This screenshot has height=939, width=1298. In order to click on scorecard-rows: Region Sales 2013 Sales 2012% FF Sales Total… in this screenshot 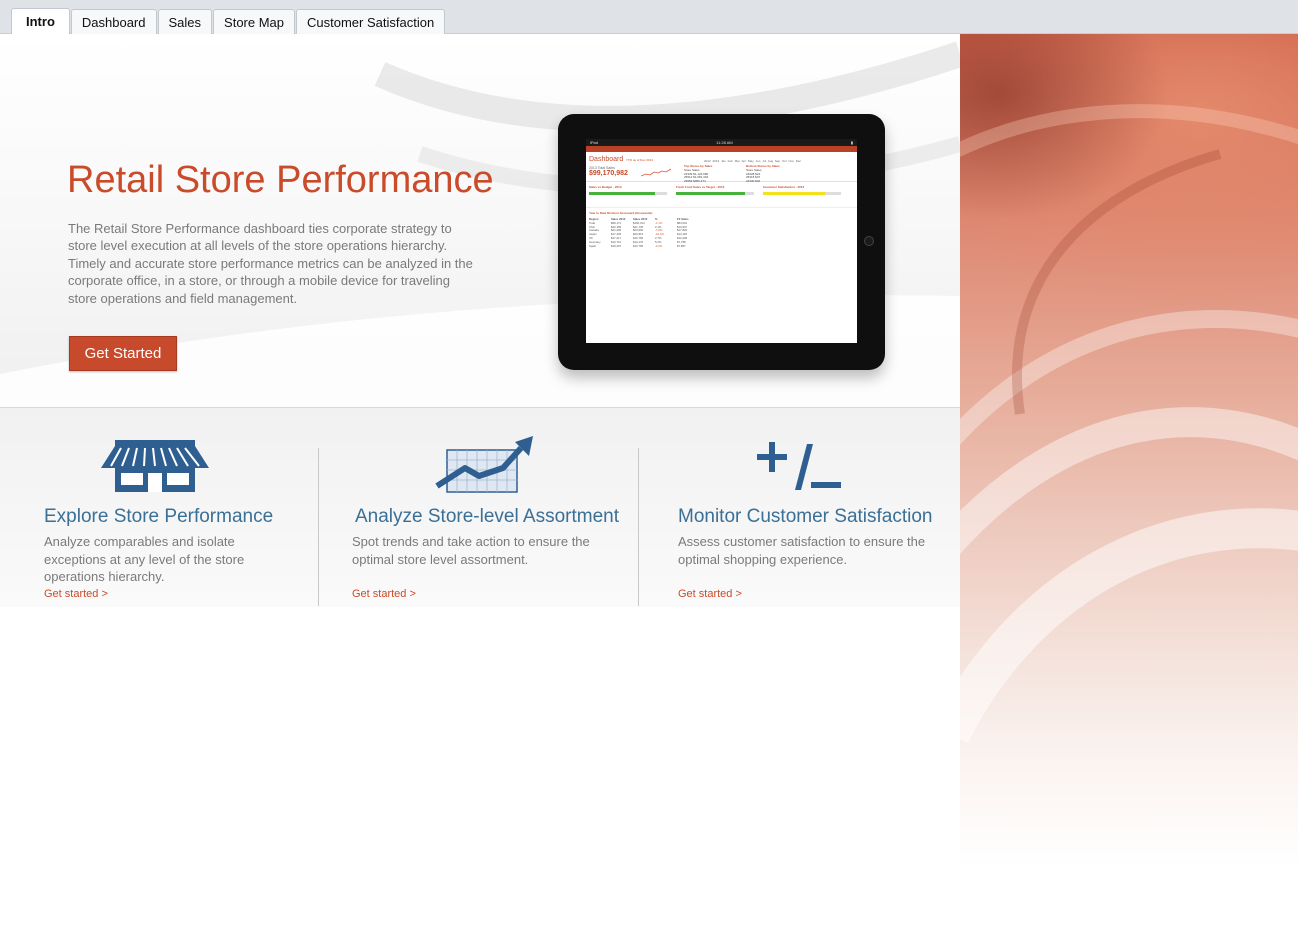, I will do `click(721, 232)`.